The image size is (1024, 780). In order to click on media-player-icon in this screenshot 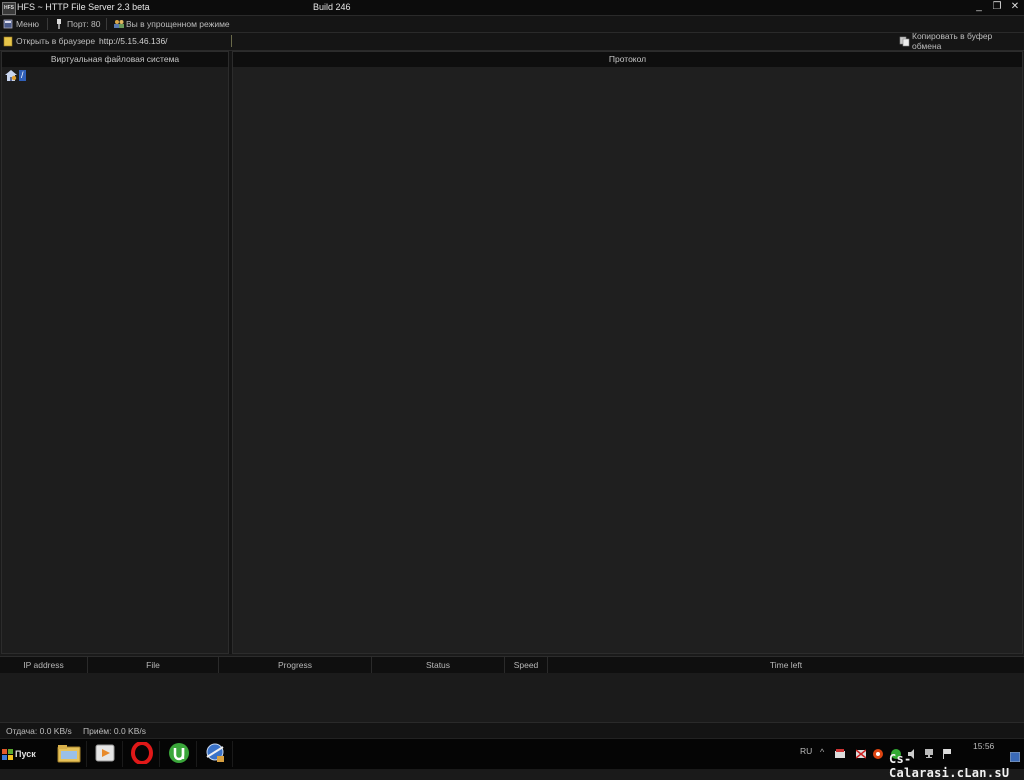, I will do `click(105, 754)`.